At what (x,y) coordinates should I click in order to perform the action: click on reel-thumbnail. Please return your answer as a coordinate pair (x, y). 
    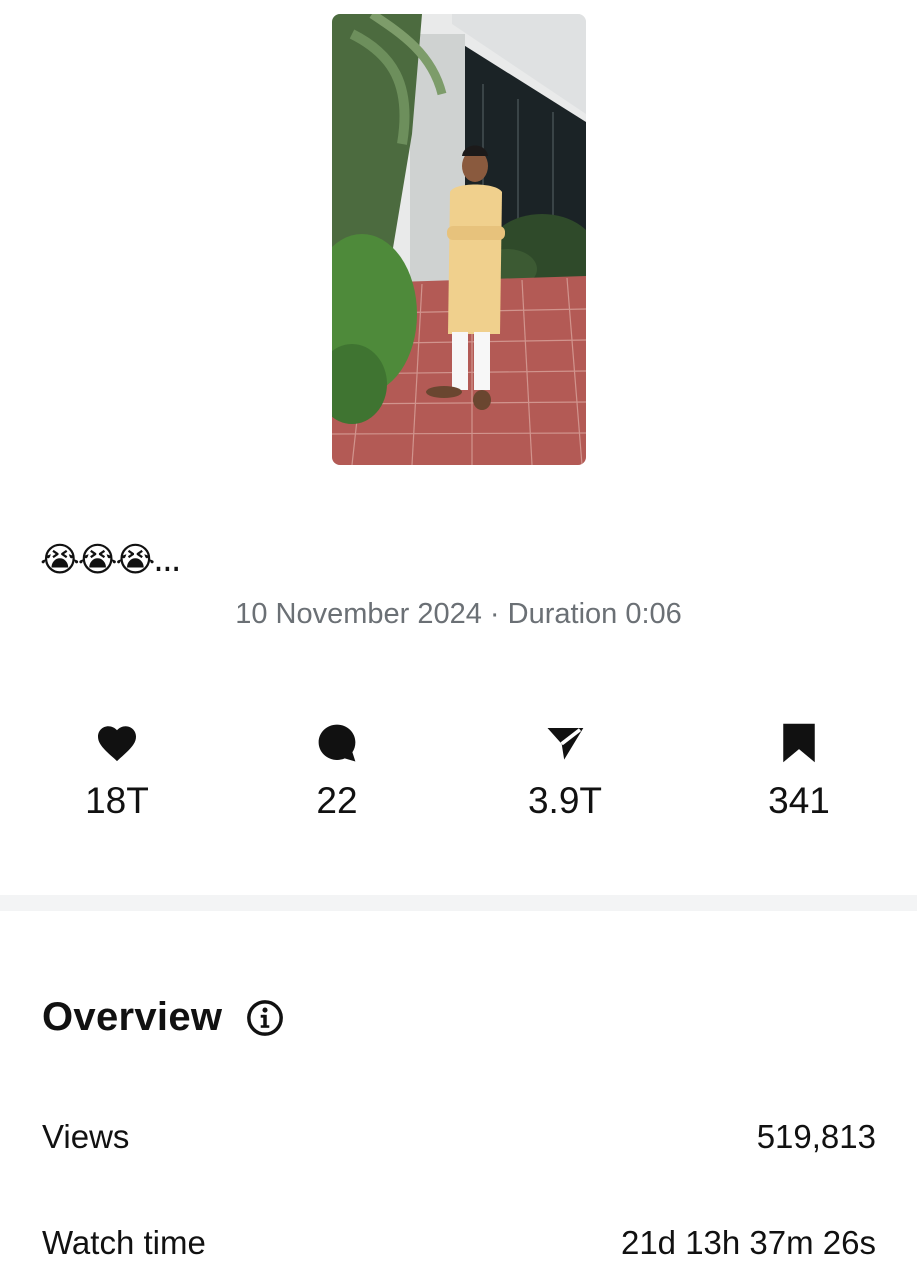
    Looking at the image, I should click on (459, 239).